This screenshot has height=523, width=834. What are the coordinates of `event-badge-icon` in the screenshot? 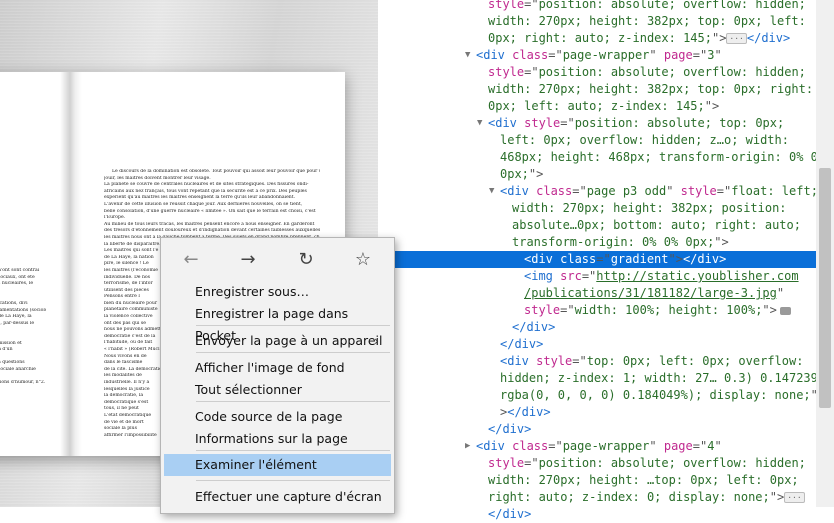 It's located at (785, 310).